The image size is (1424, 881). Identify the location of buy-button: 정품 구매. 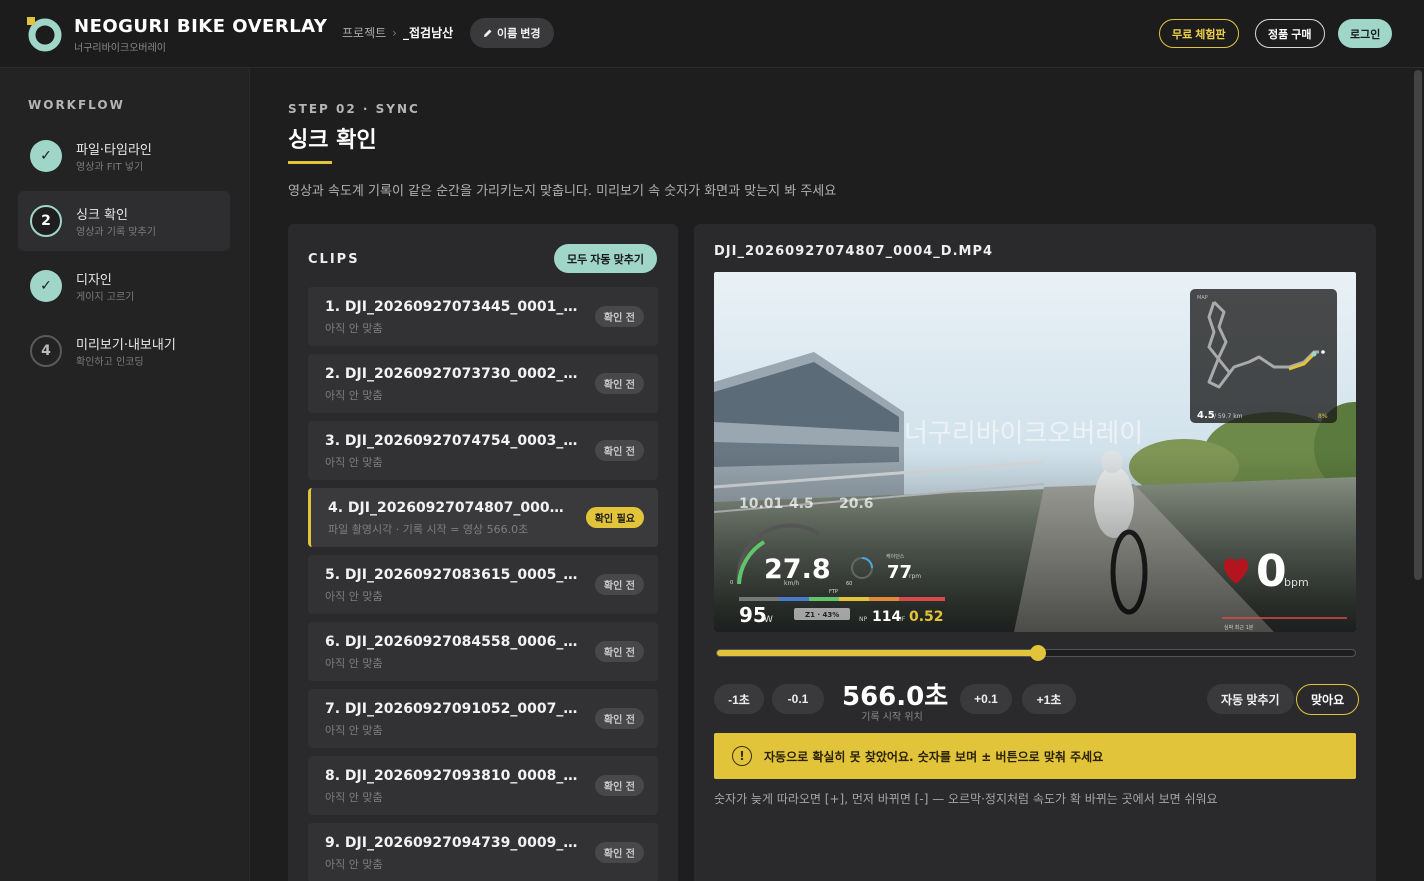
(1290, 33).